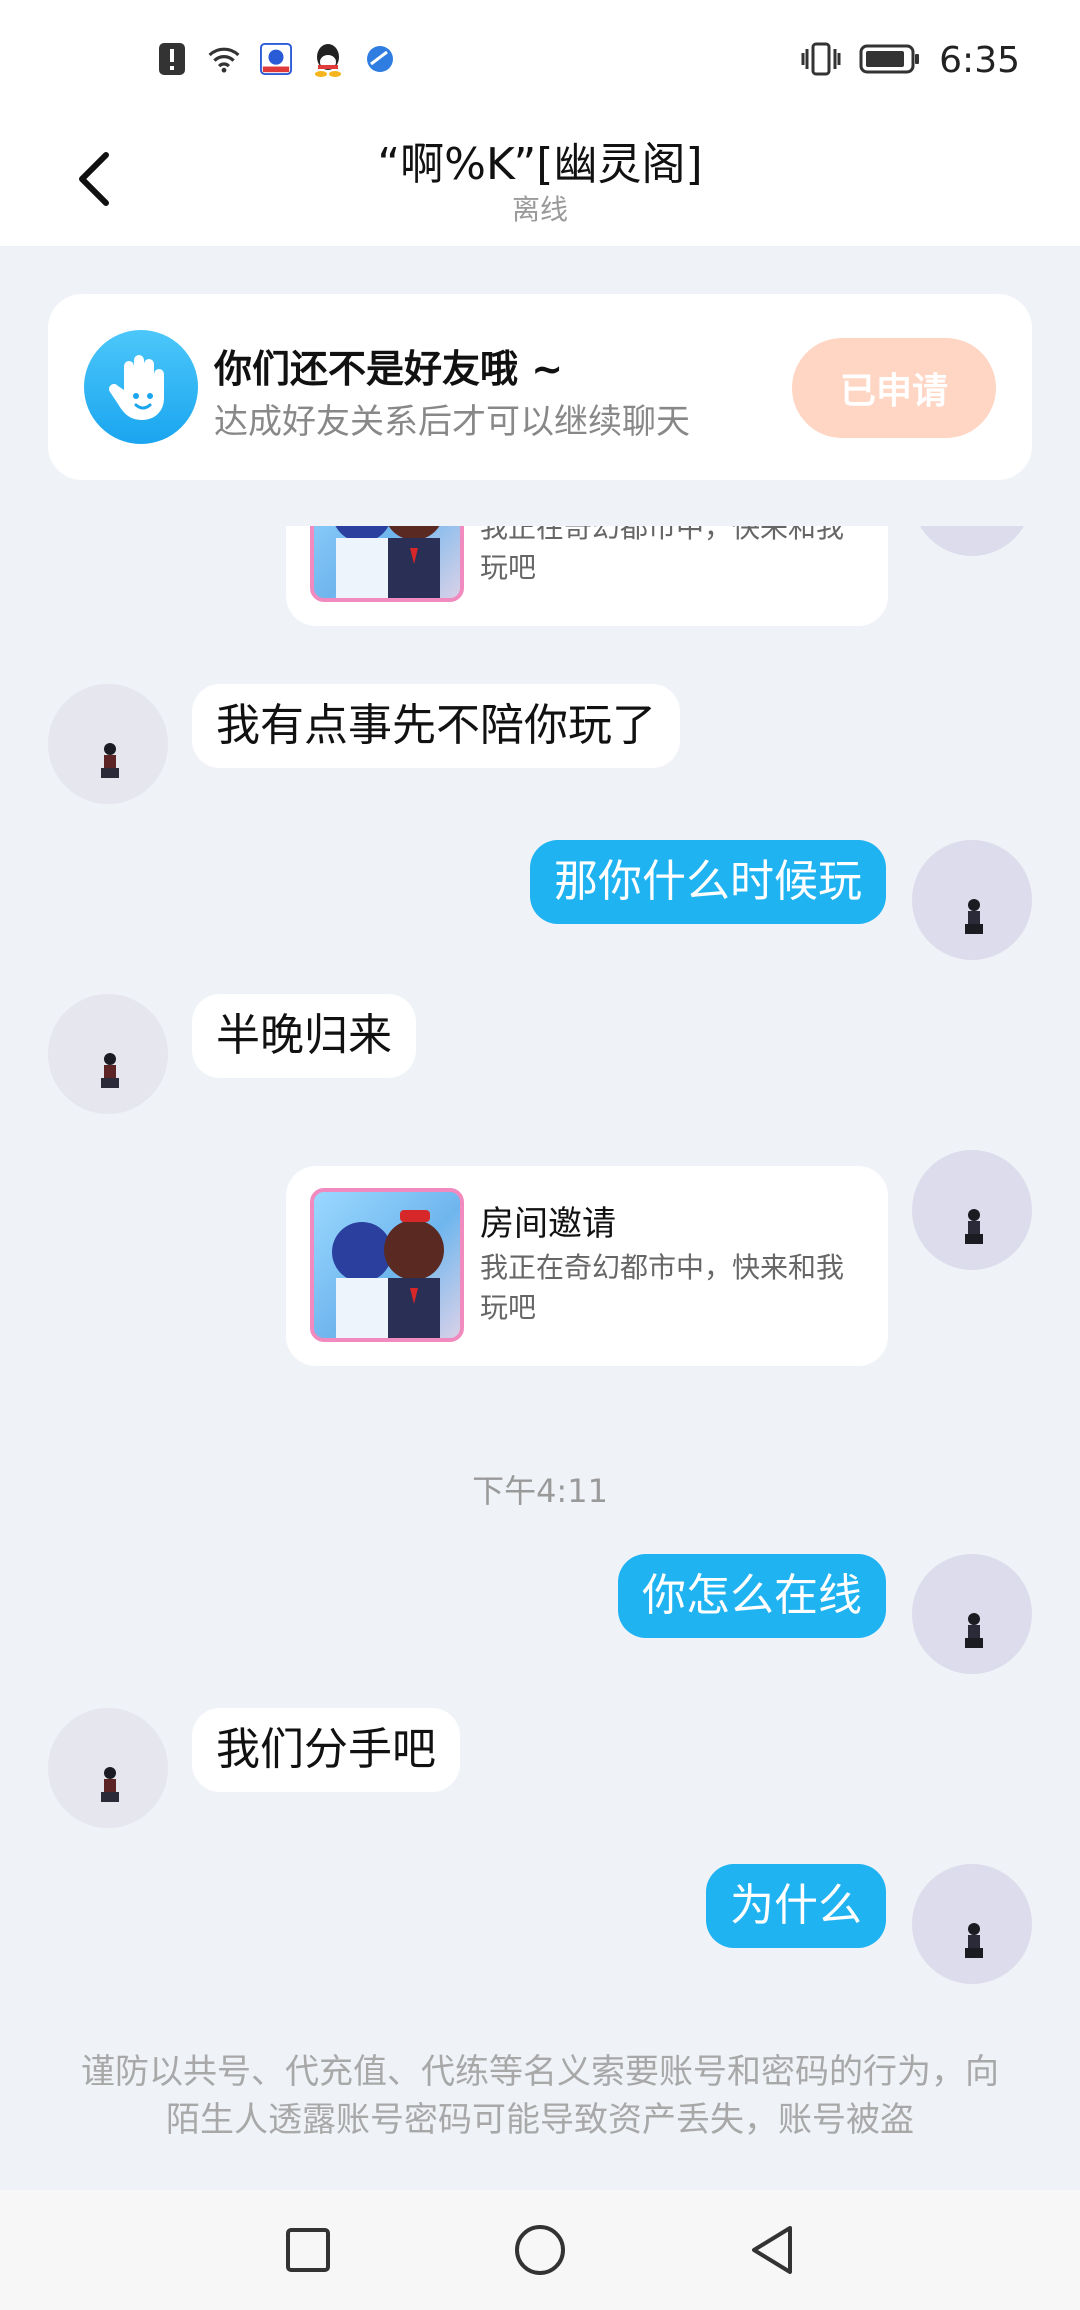 The height and width of the screenshot is (2310, 1080). I want to click on clock: 6:35, so click(979, 60).